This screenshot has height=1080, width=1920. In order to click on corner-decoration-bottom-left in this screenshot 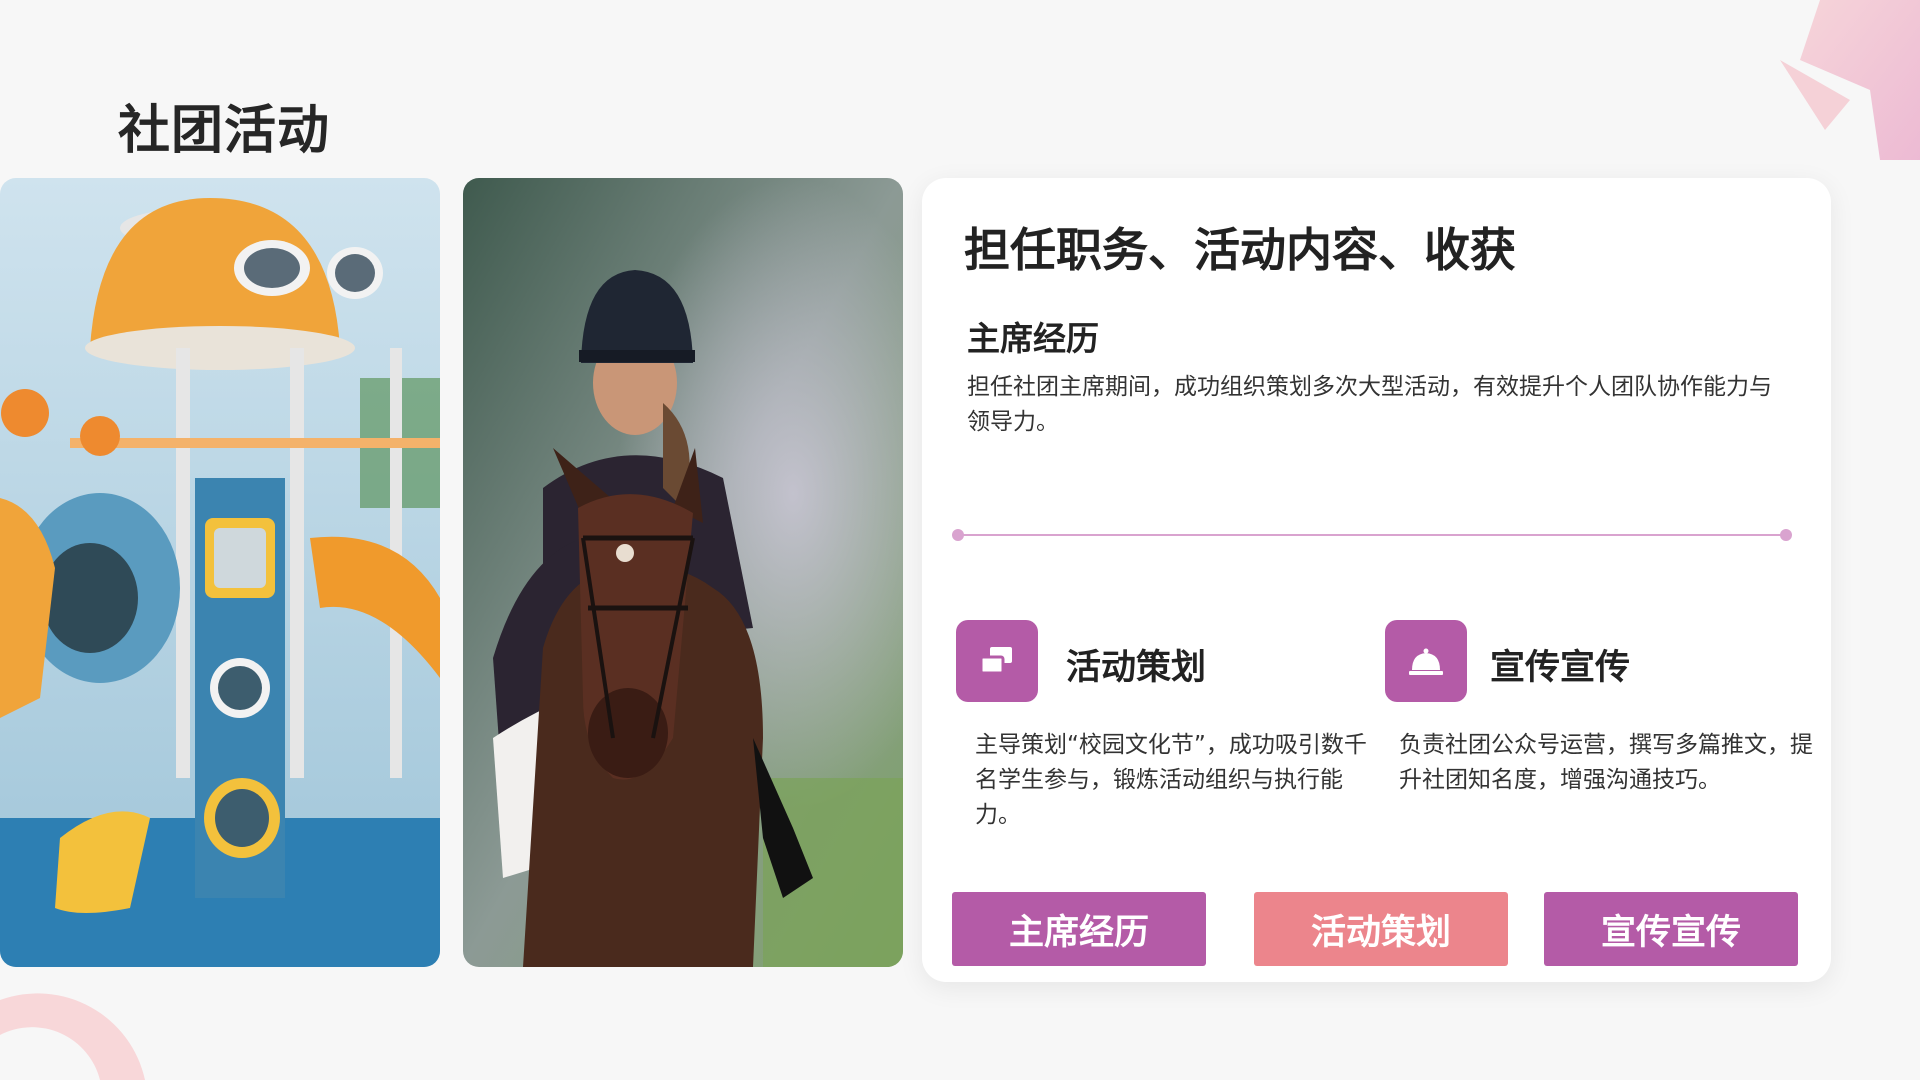, I will do `click(72, 1036)`.